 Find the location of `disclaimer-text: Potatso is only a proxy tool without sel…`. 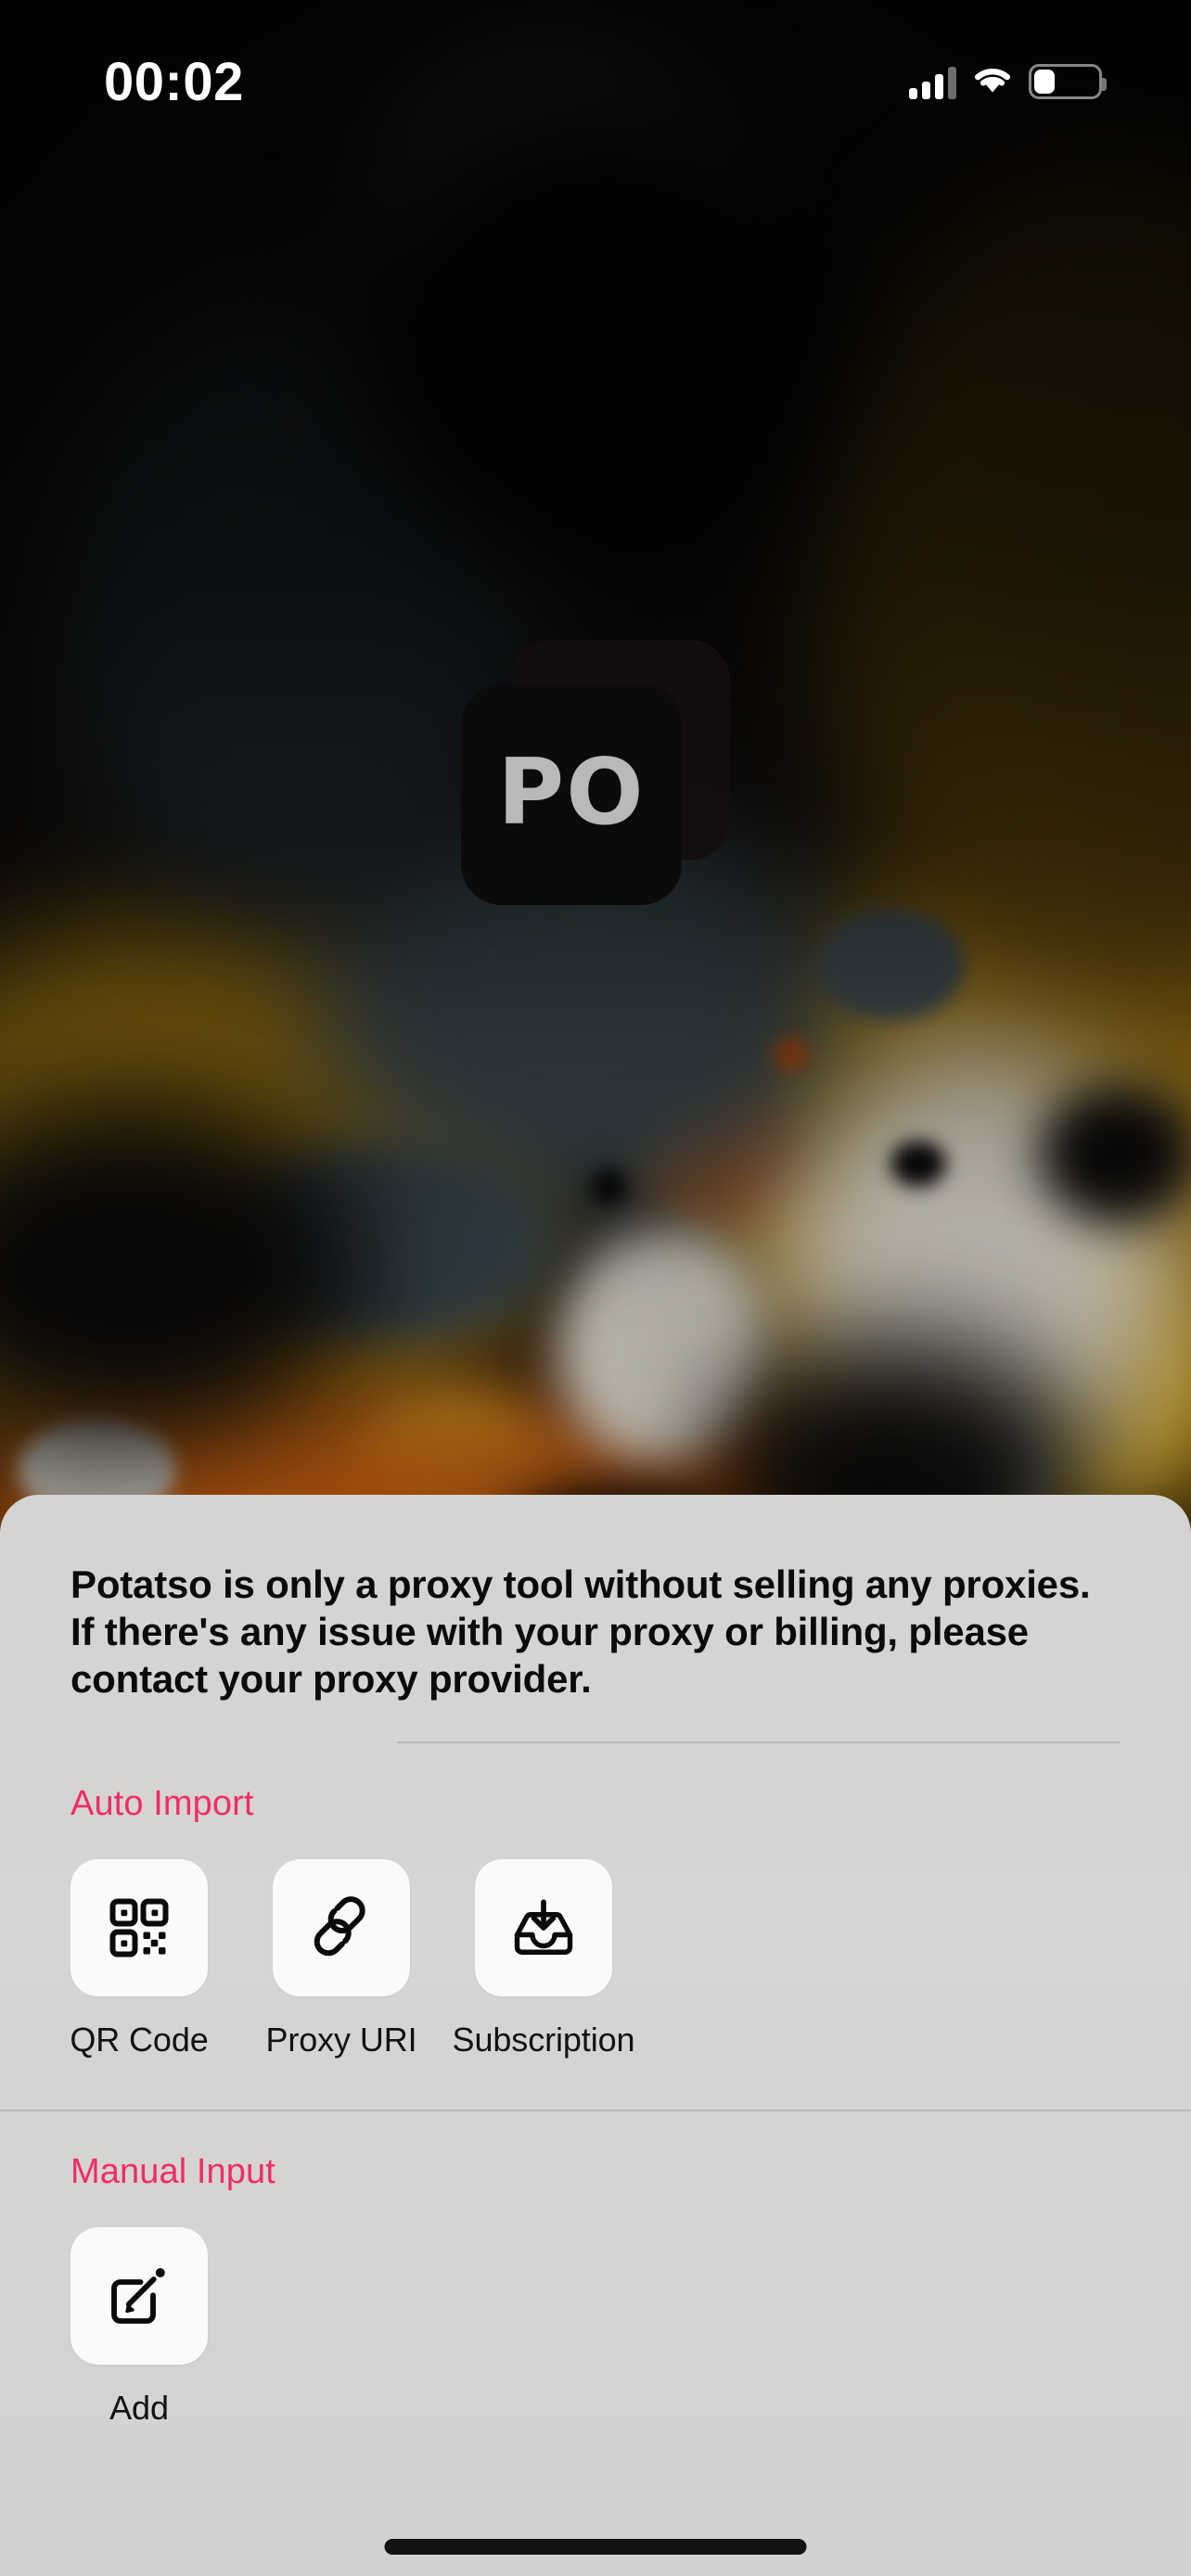

disclaimer-text: Potatso is only a proxy tool without sel… is located at coordinates (580, 1632).